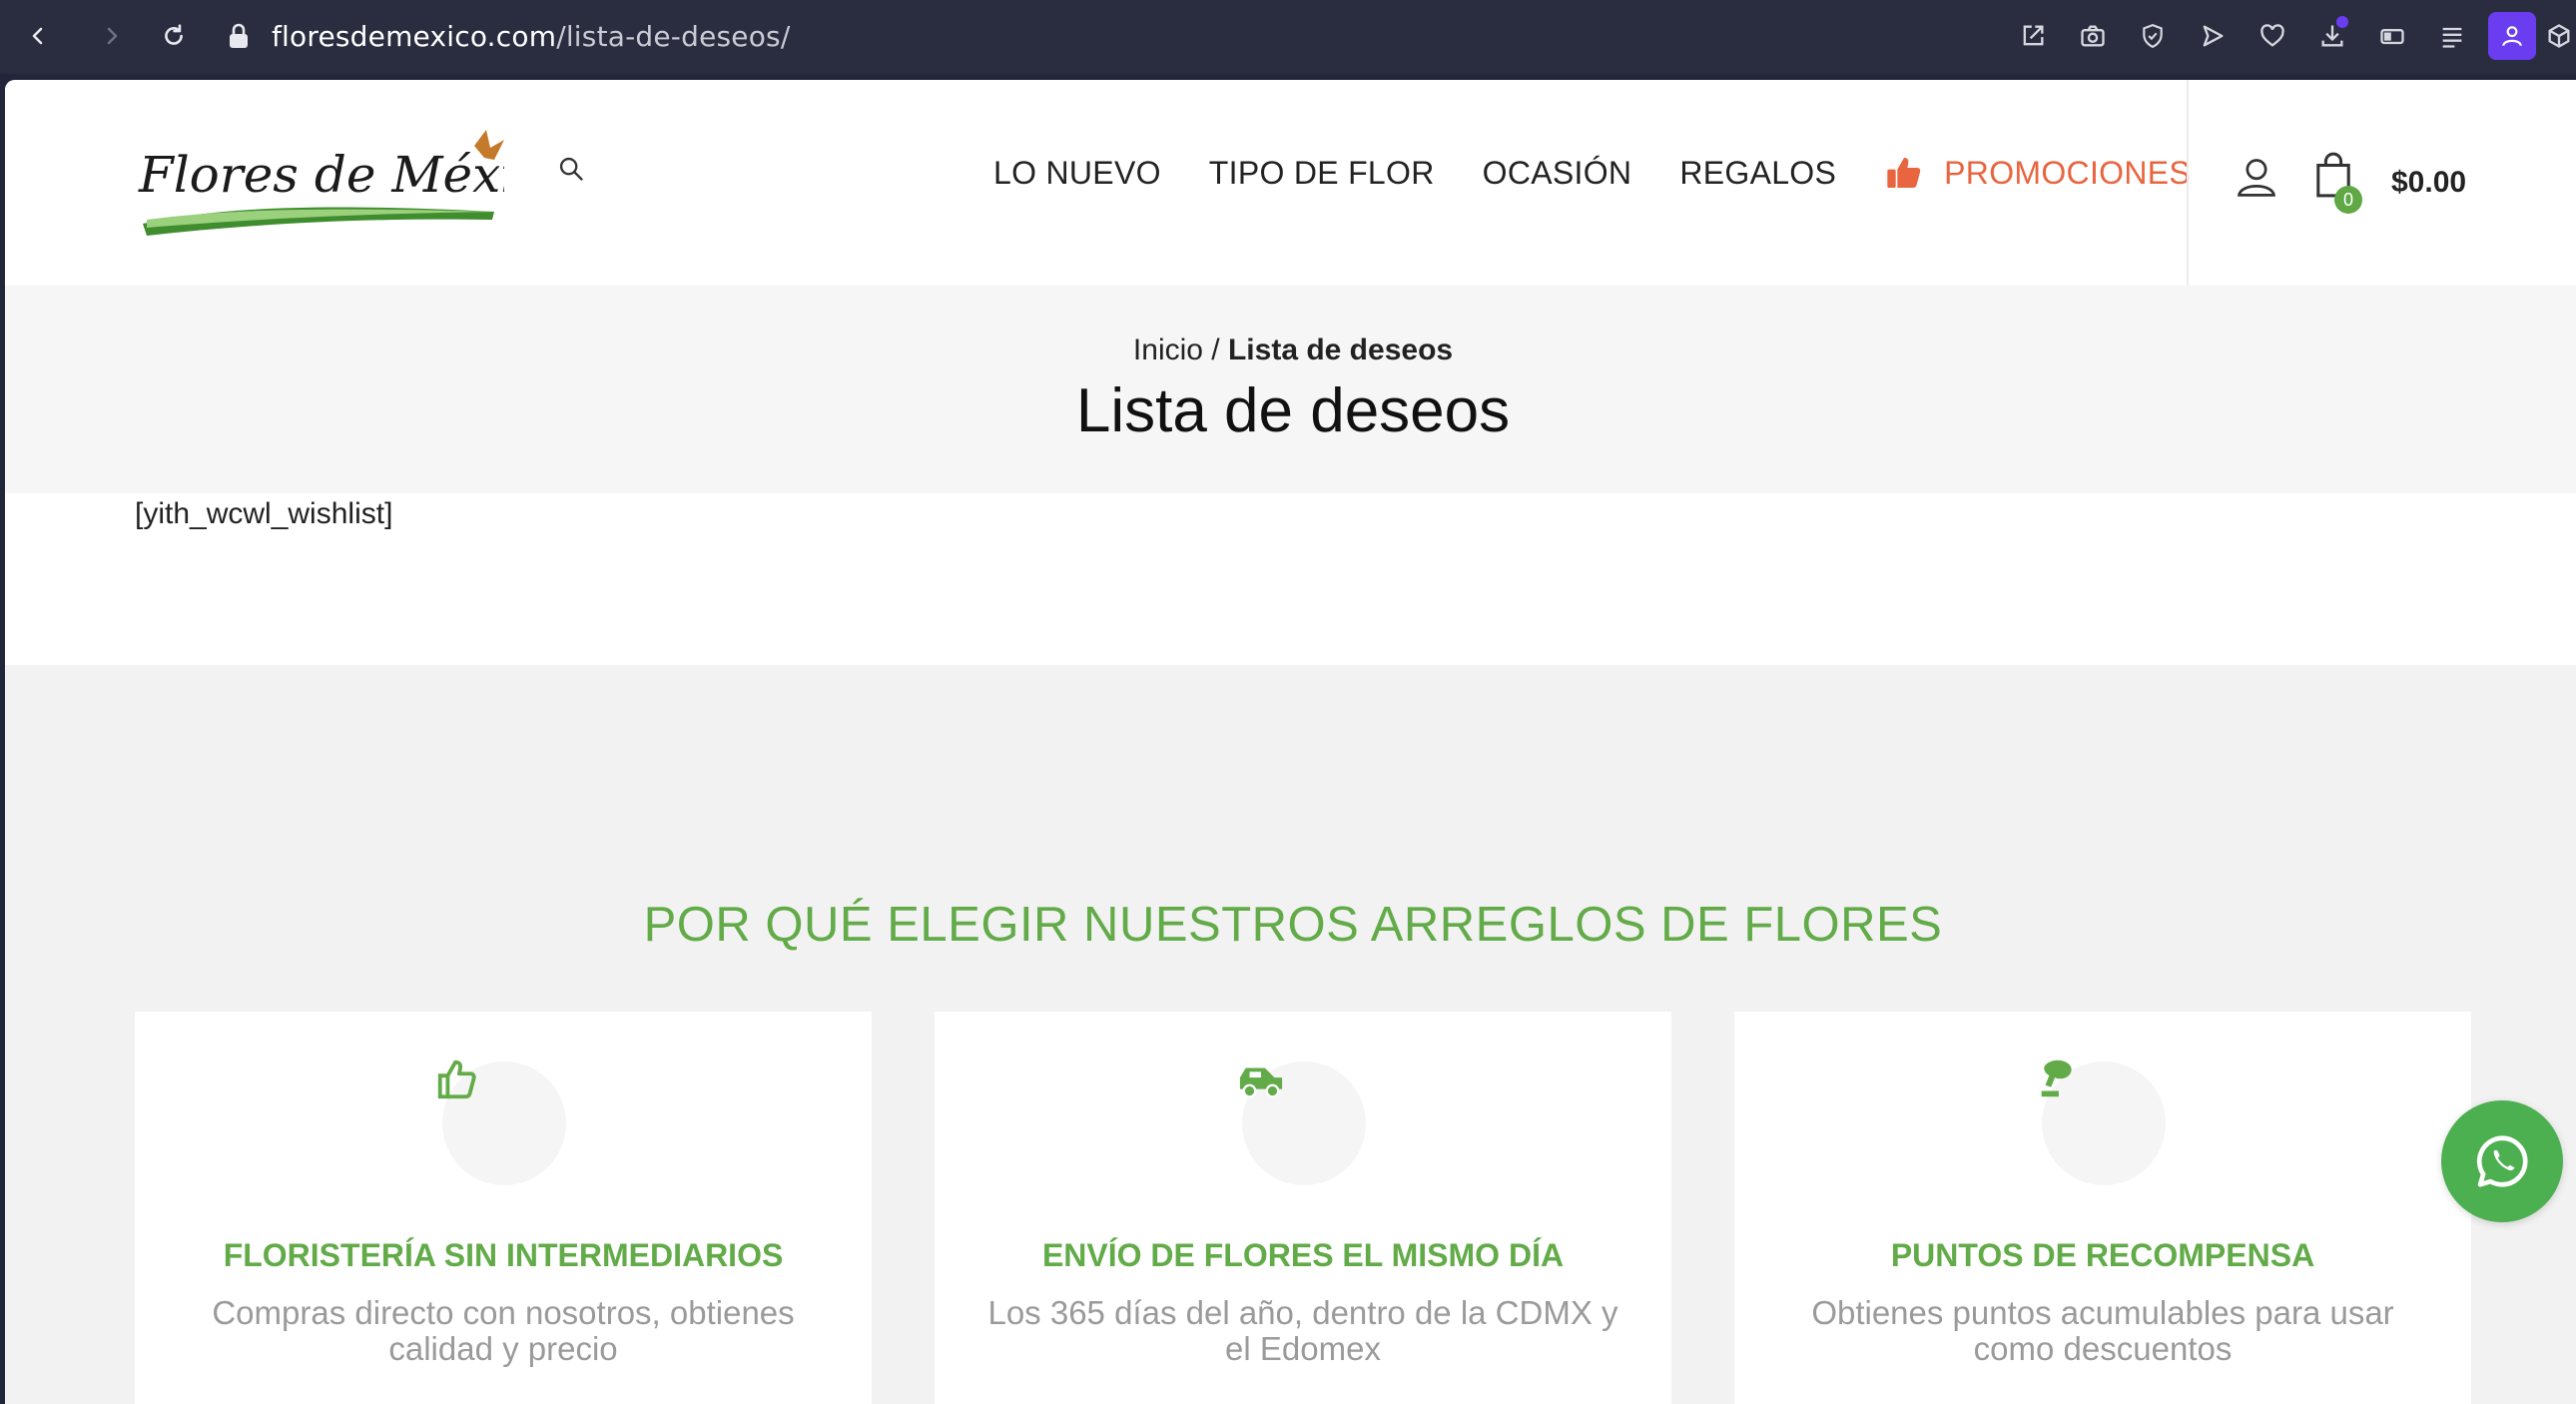 This screenshot has width=2576, height=1404. I want to click on whatsapp-button, so click(2502, 1161).